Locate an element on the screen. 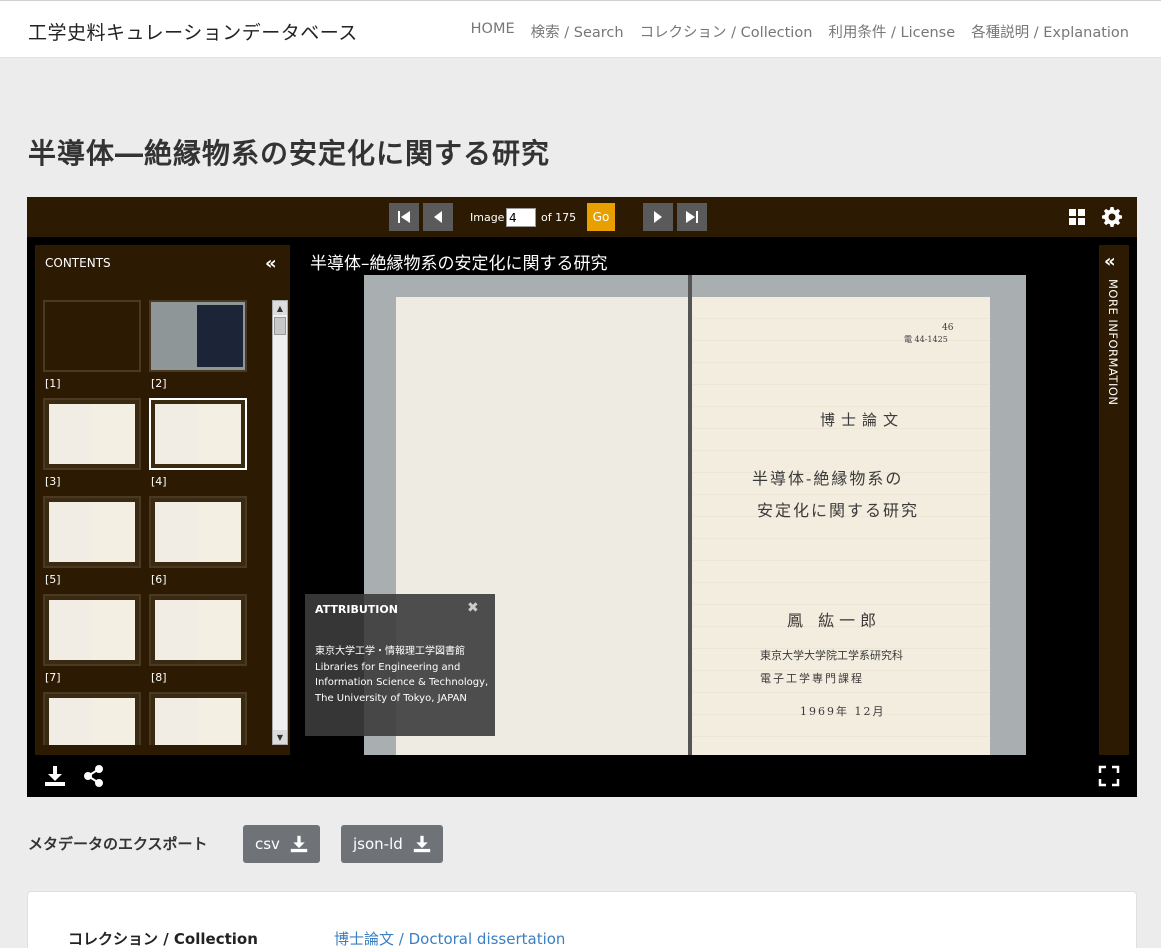 Image resolution: width=1161 pixels, height=948 pixels. handwritten-title-line2: 安定化に関する研究 is located at coordinates (838, 510).